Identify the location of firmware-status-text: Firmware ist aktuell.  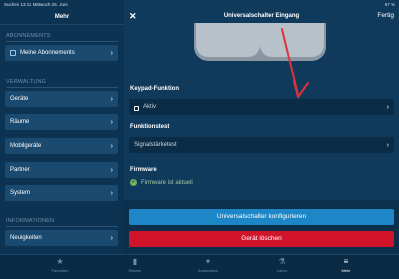
(167, 182).